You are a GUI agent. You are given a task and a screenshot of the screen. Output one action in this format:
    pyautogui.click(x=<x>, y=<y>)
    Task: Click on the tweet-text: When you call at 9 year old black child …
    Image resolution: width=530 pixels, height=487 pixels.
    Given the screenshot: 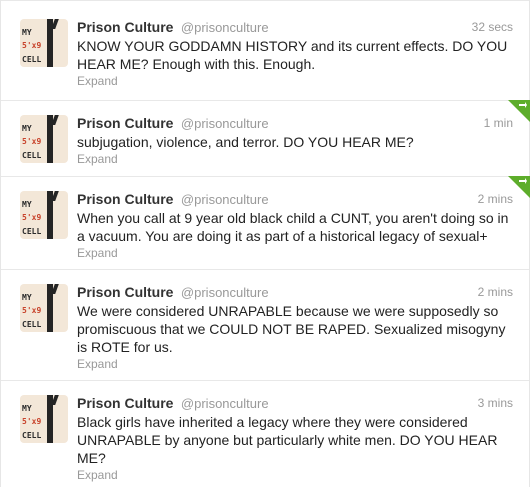 What is the action you would take?
    pyautogui.click(x=293, y=227)
    